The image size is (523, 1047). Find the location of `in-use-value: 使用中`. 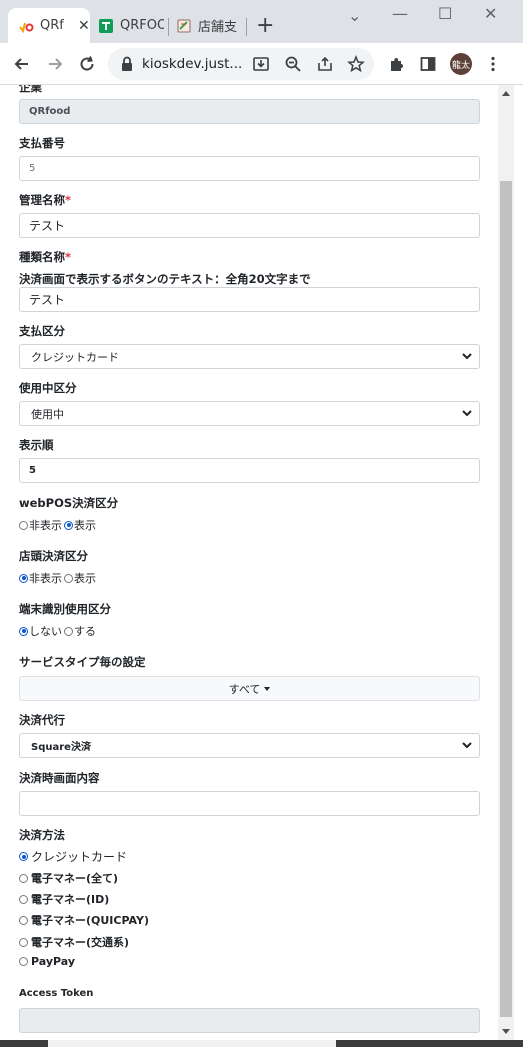

in-use-value: 使用中 is located at coordinates (47, 414).